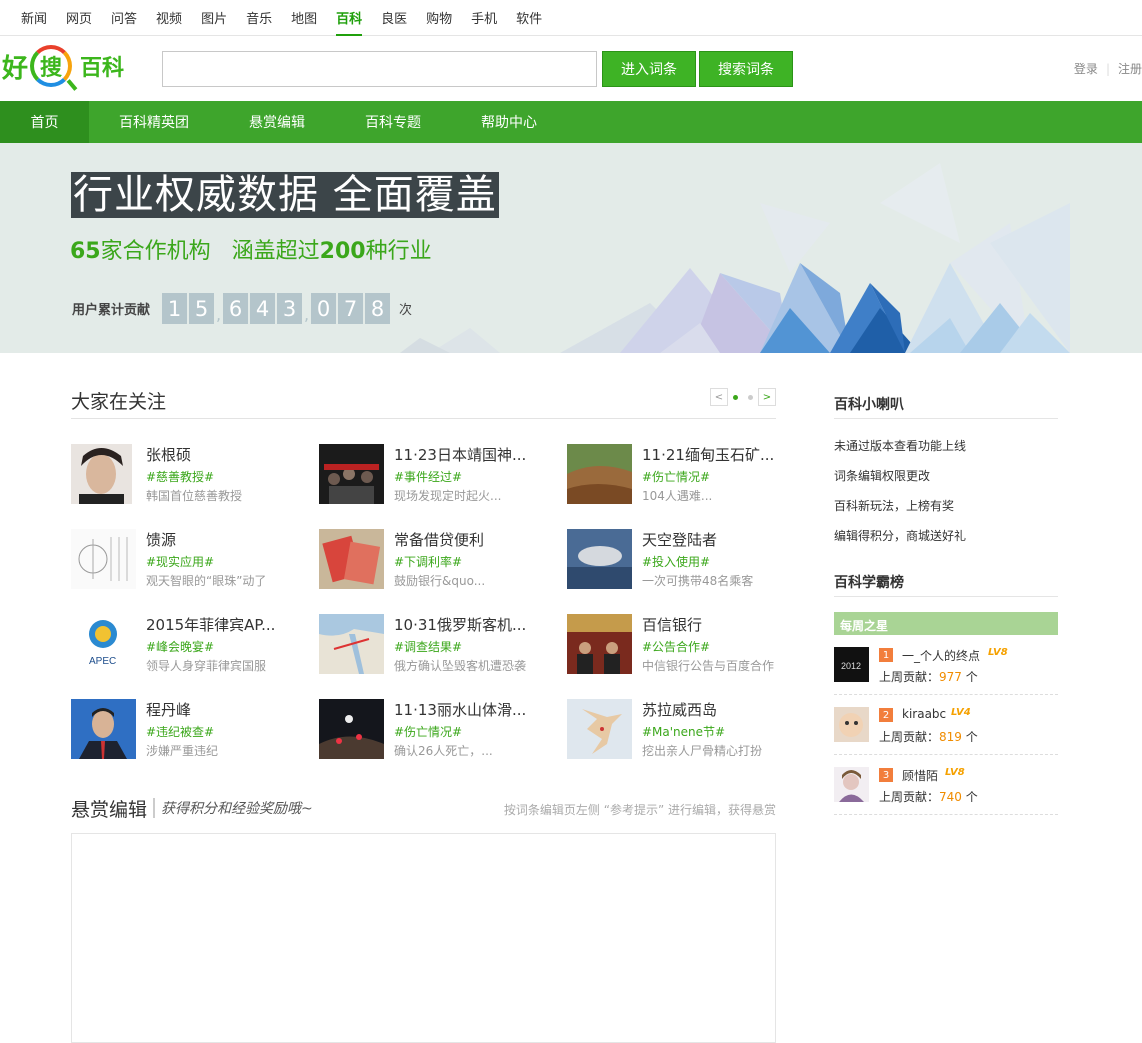 The image size is (1142, 1043). I want to click on list-item: 张根硕 #慈善教授# 韩国首位慈善教授, so click(191, 475).